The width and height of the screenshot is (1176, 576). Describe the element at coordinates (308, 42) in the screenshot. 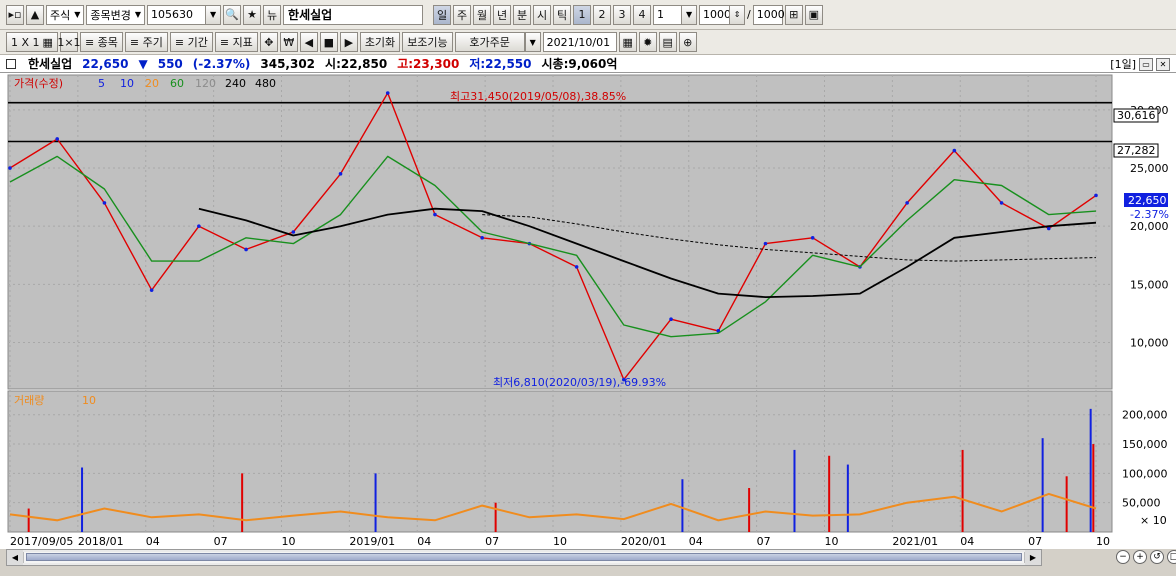

I see `play-back-icon: ◀` at that location.